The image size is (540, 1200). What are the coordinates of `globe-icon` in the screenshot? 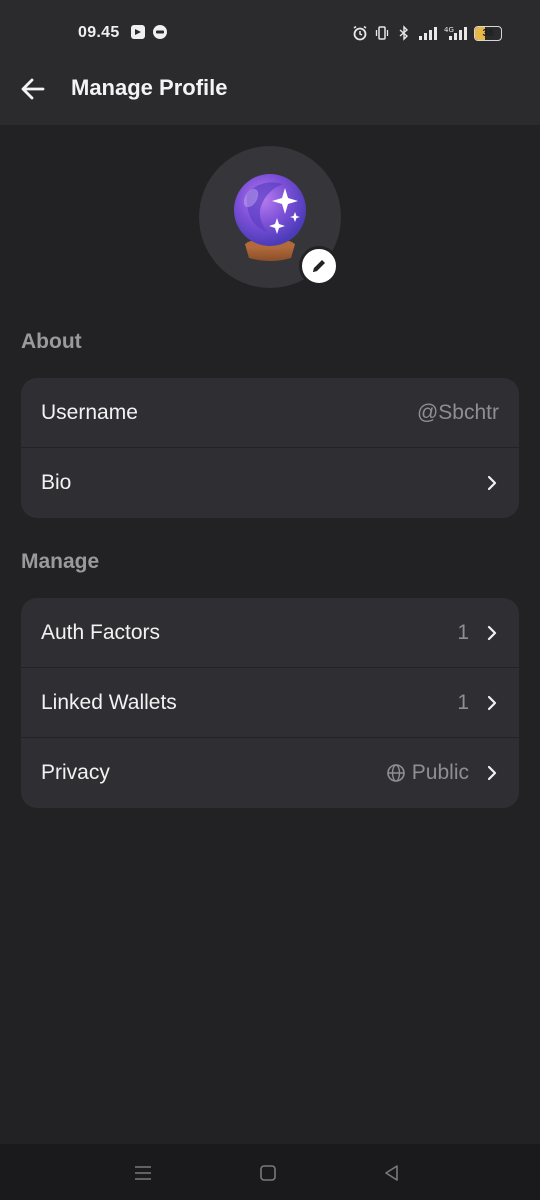 It's located at (395, 773).